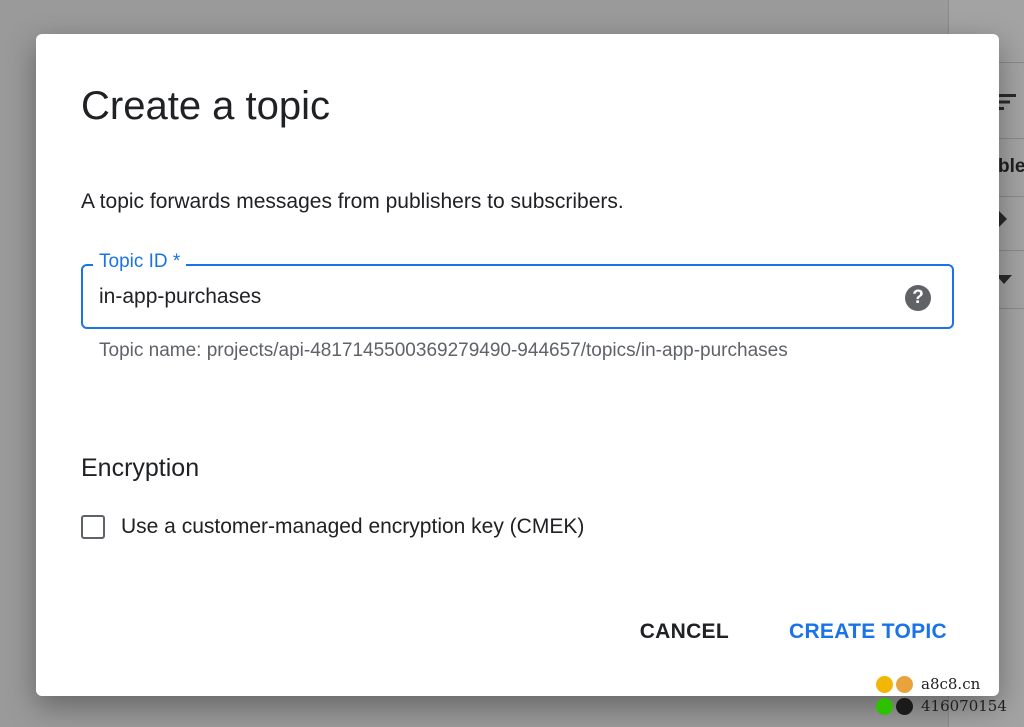 This screenshot has height=727, width=1024. Describe the element at coordinates (904, 706) in the screenshot. I see `qq-penguin-icon` at that location.